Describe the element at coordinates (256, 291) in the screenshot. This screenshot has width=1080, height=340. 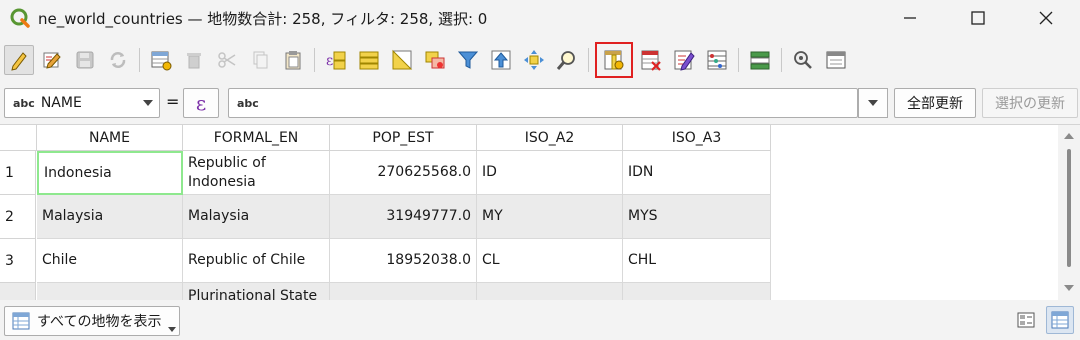
I see `table-cell: Plurinational State` at that location.